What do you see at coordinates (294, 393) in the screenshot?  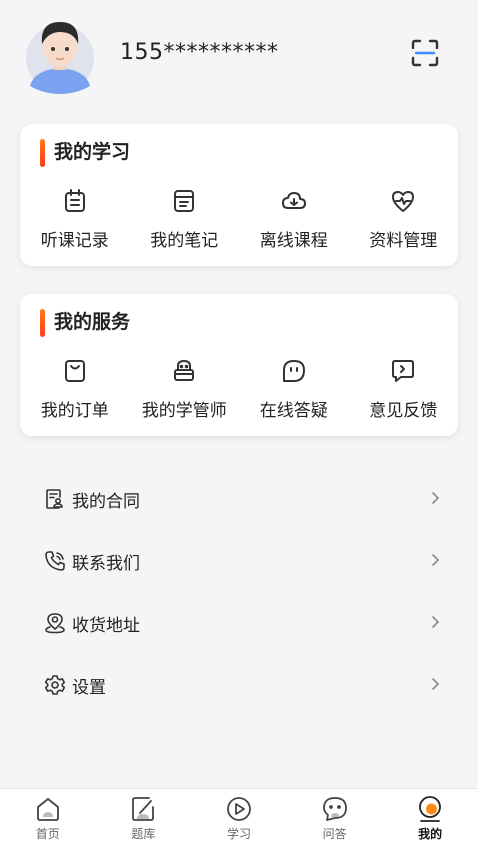 I see `service-item-online-qa: 在线答疑` at bounding box center [294, 393].